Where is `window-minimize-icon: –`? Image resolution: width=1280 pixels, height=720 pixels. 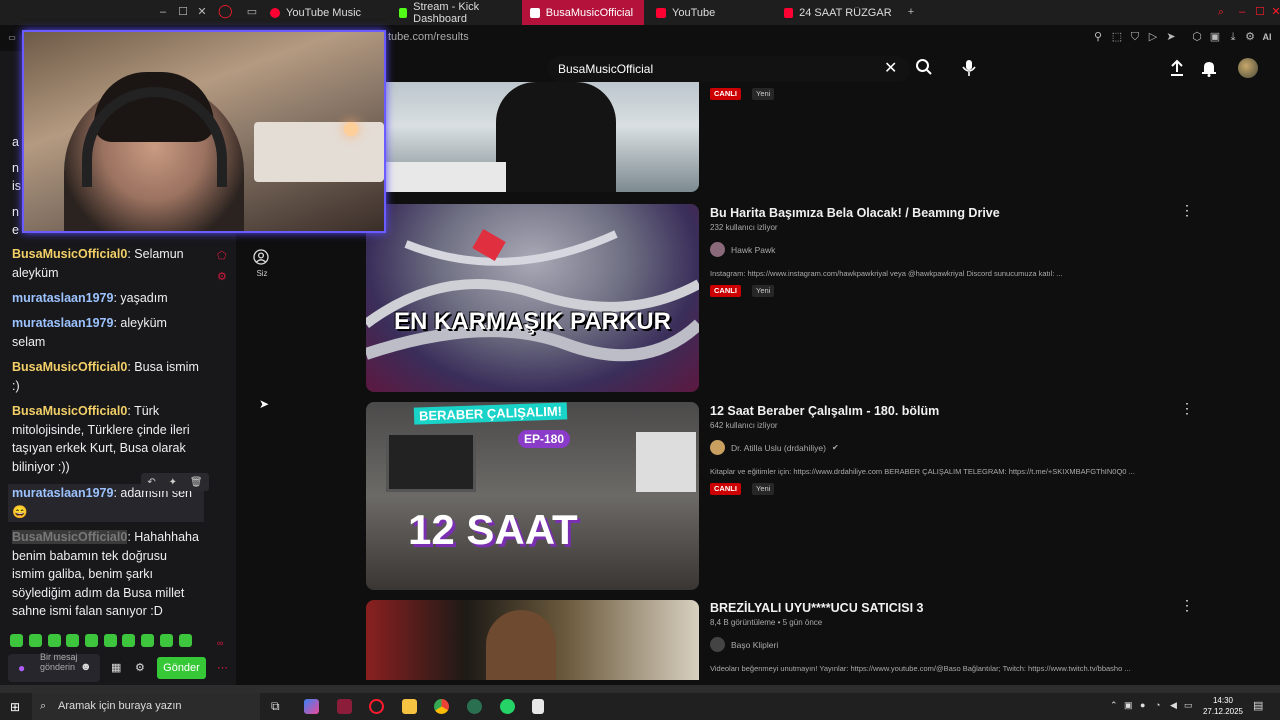
window-minimize-icon: – is located at coordinates (1242, 12).